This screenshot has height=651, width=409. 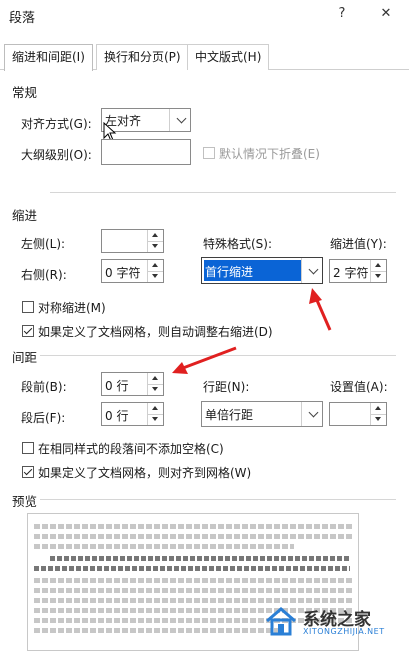 I want to click on watermark-subtext: XITONGZHIJIA.NET, so click(x=344, y=631).